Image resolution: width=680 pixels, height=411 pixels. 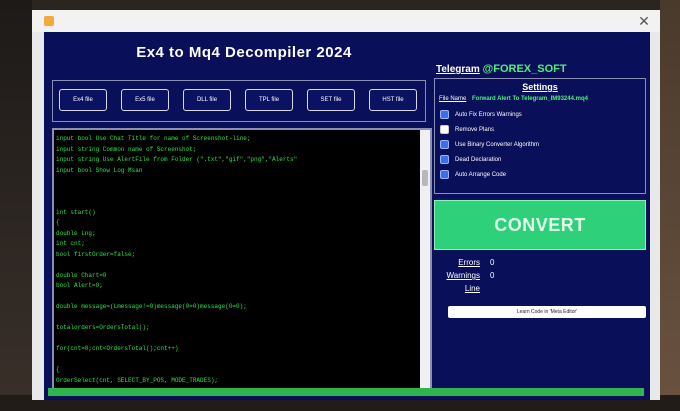 I want to click on telegram-handle: @FOREX_SOFT, so click(x=525, y=69).